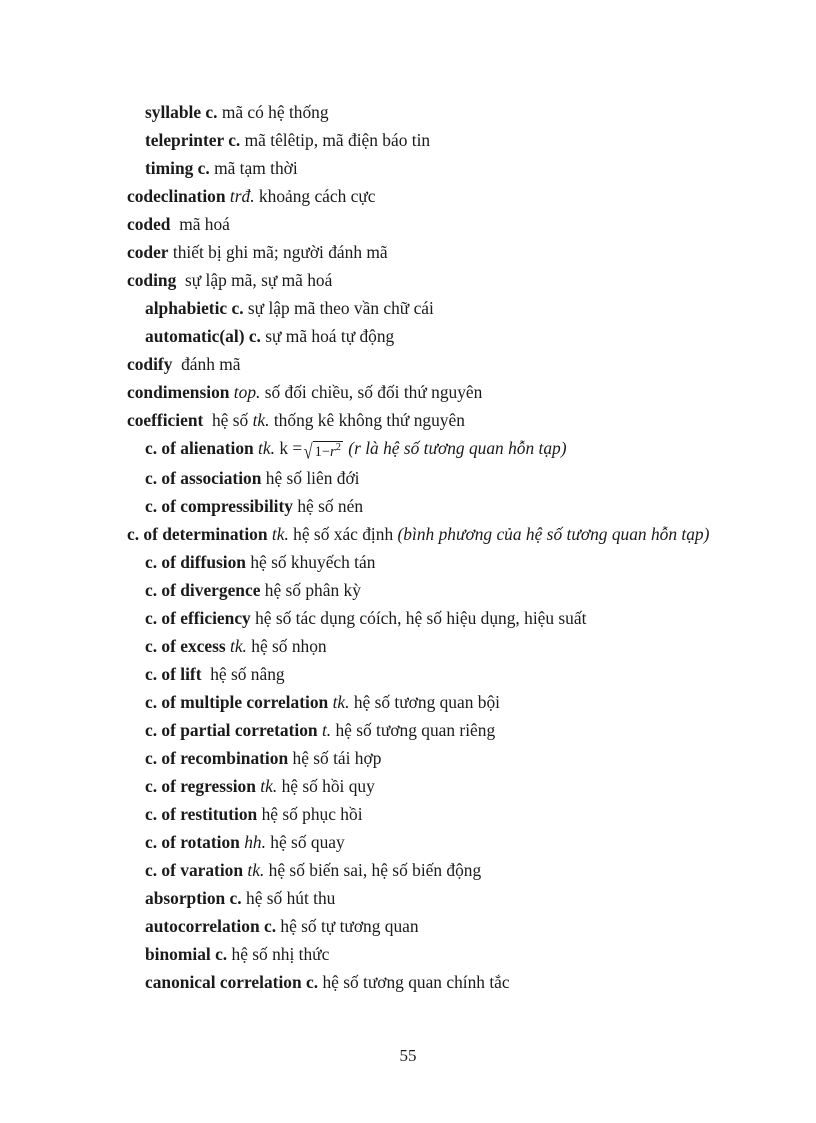 The image size is (816, 1123). Describe the element at coordinates (211, 364) in the screenshot. I see `entry-gloss: đánh mã` at that location.